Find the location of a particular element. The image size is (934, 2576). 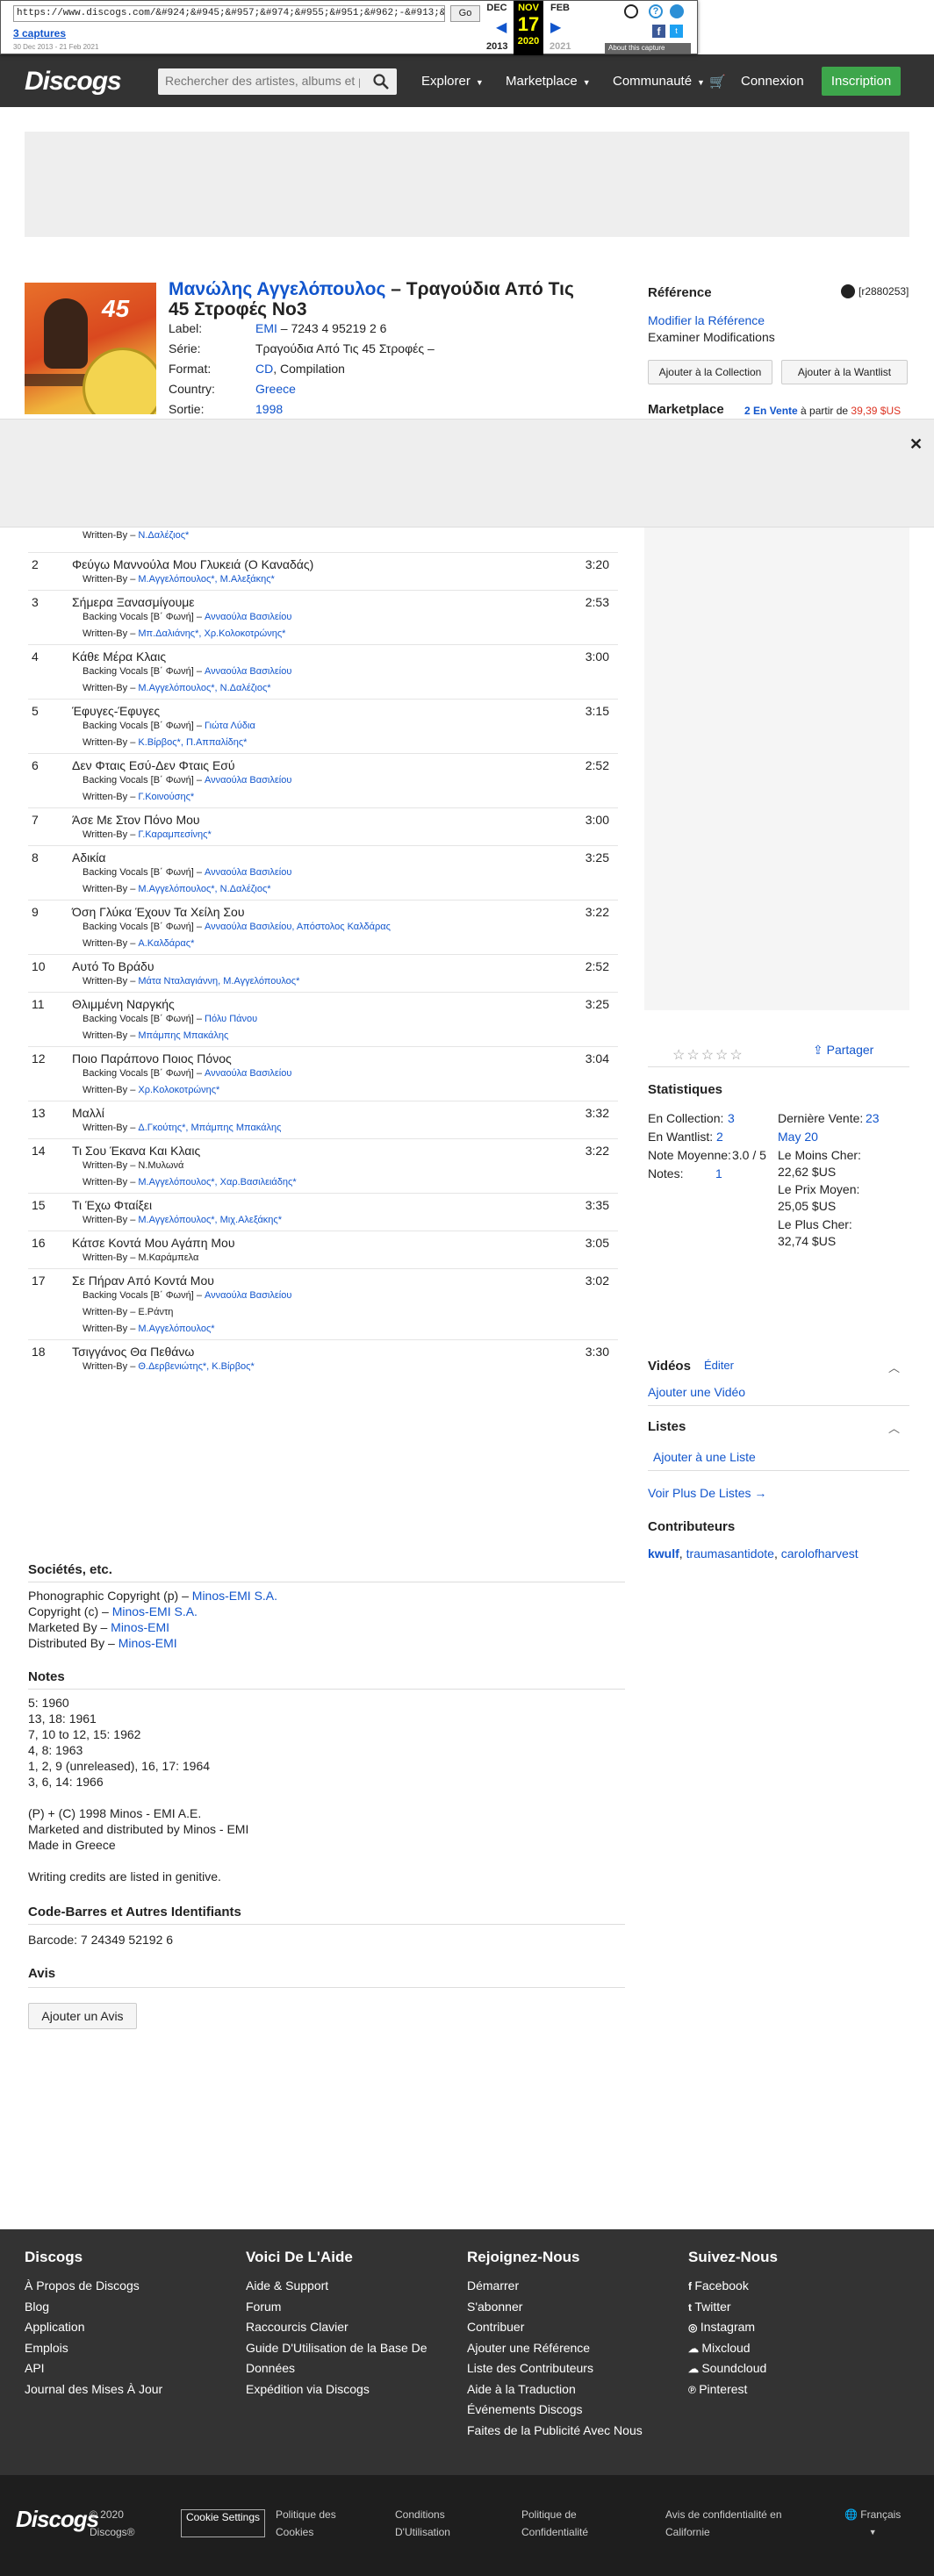

terms-link: Conditions D'Utilisation is located at coordinates (422, 2524).